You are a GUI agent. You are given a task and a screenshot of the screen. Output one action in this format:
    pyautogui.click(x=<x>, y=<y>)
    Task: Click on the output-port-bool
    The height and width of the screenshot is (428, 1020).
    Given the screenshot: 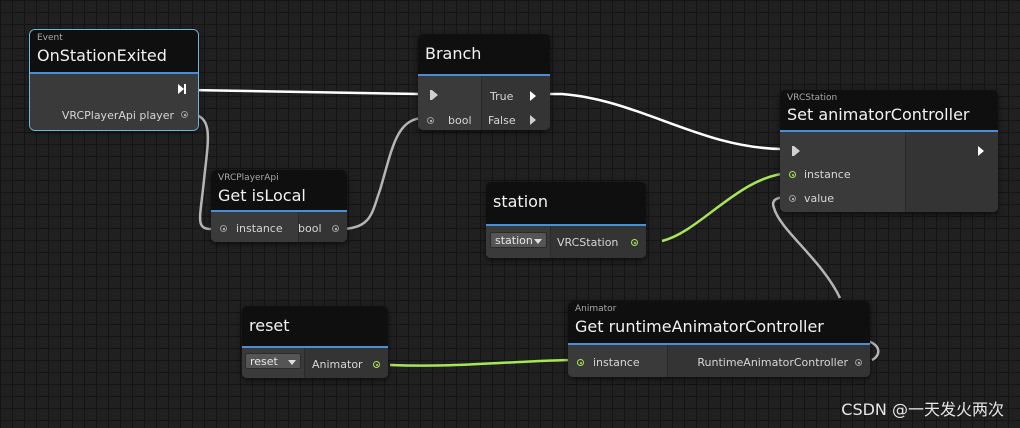 What is the action you would take?
    pyautogui.click(x=335, y=228)
    